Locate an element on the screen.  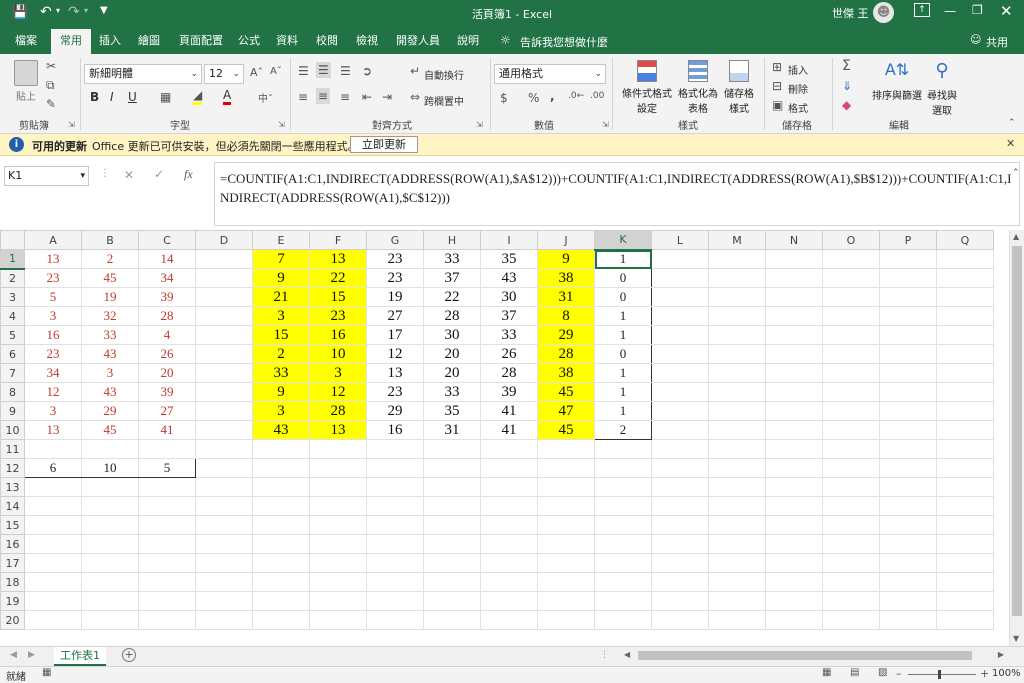
cell-H2: 37 is located at coordinates (452, 278).